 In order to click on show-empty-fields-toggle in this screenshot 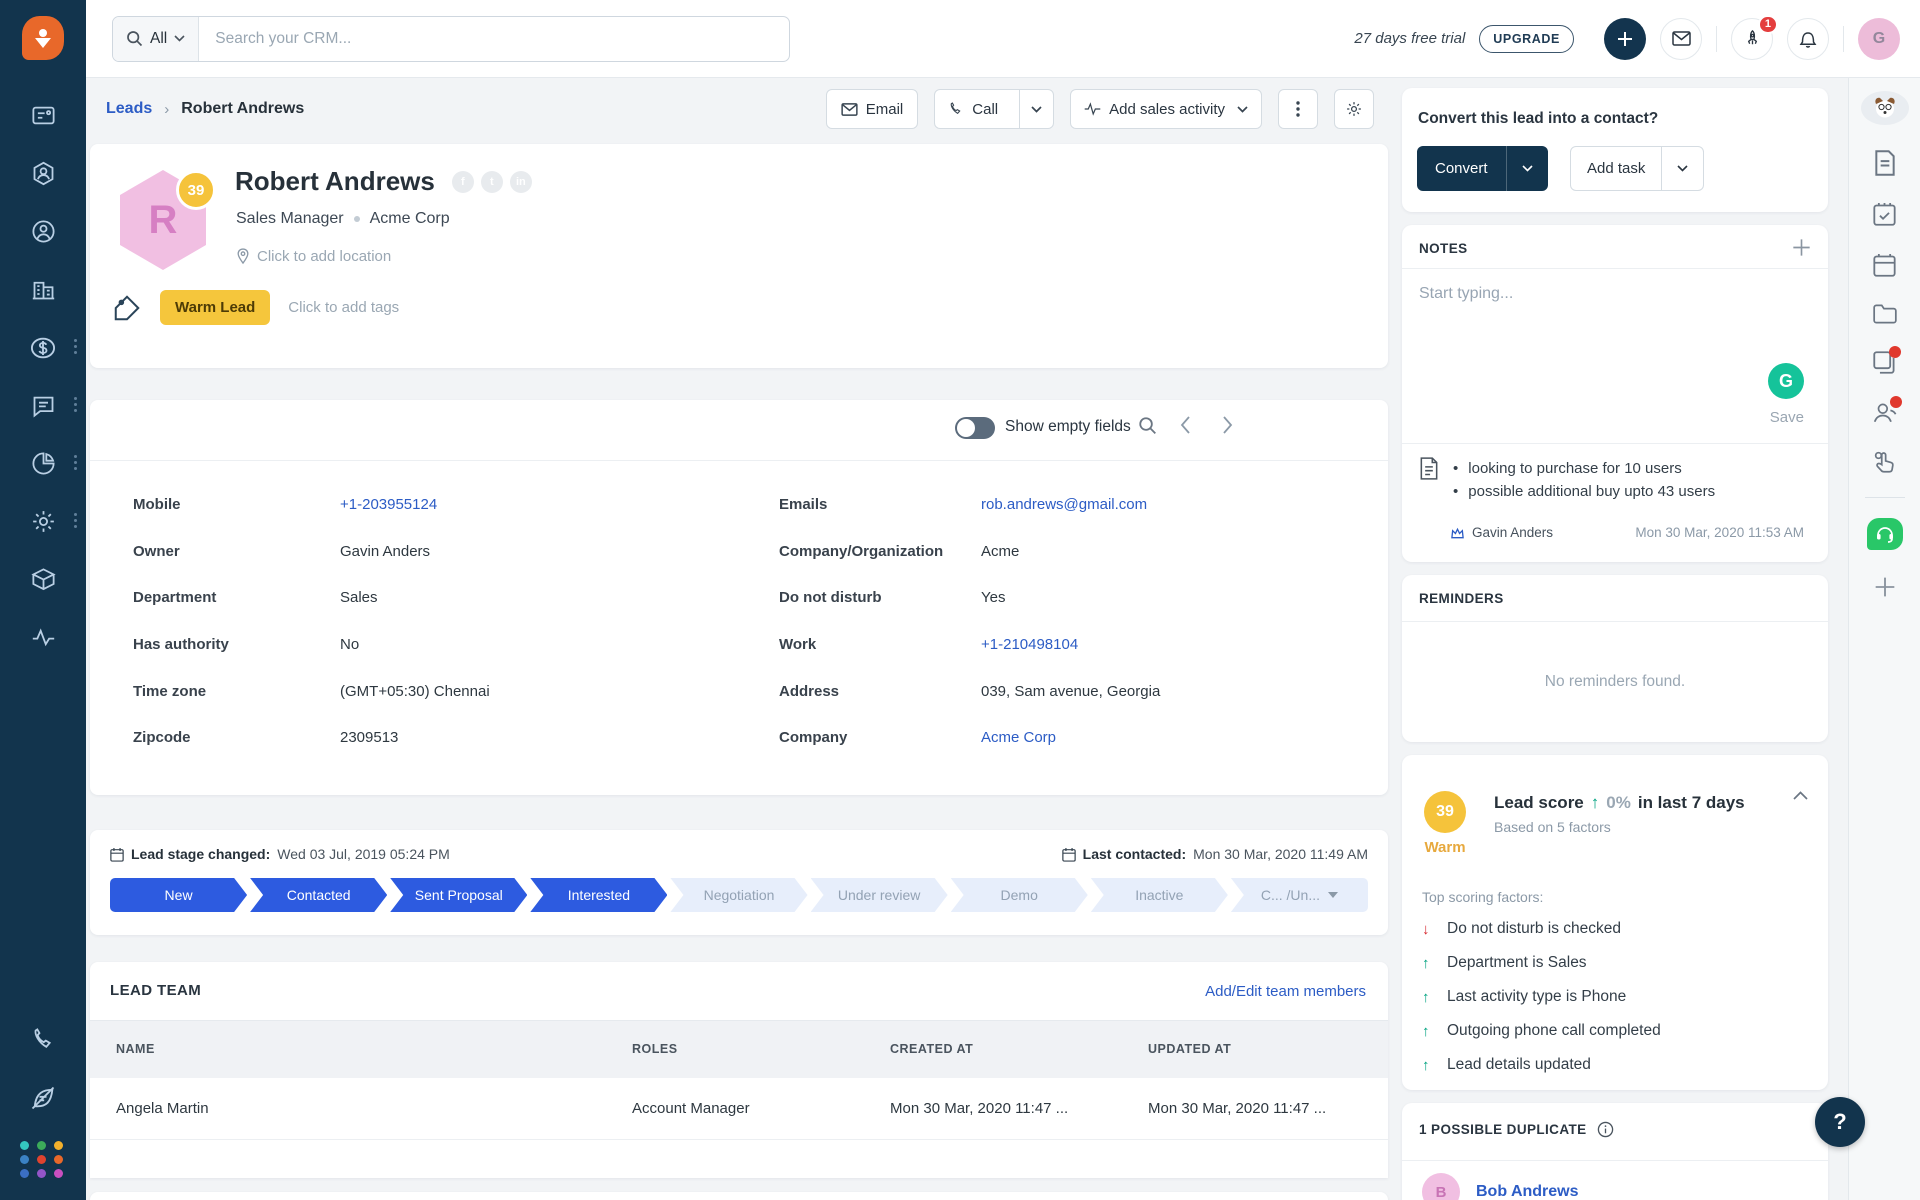, I will do `click(975, 428)`.